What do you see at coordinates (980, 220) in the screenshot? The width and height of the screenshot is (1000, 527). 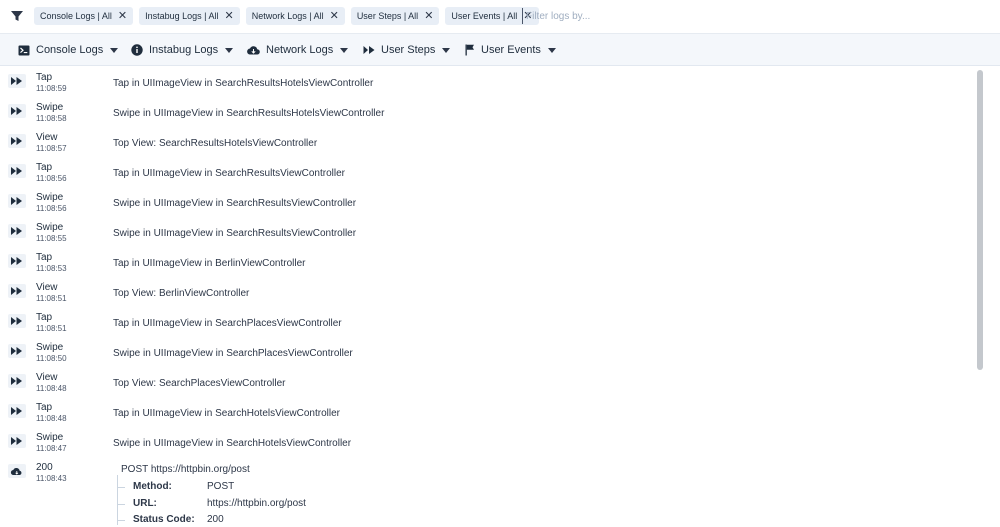 I see `scrollbar-thumb` at bounding box center [980, 220].